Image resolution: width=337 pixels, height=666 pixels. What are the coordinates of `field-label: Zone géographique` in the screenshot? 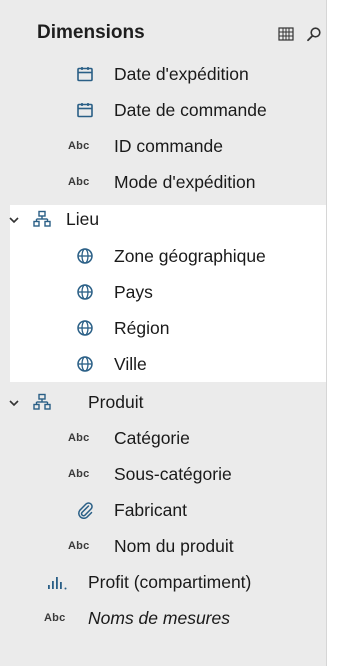 It's located at (190, 256).